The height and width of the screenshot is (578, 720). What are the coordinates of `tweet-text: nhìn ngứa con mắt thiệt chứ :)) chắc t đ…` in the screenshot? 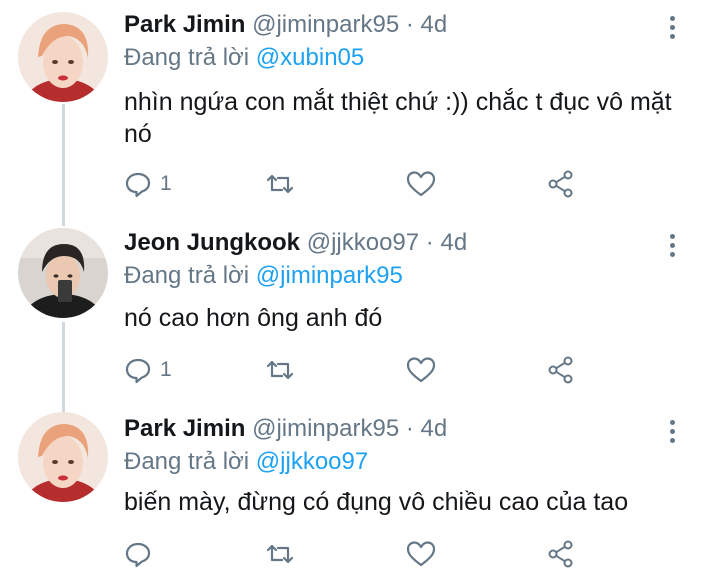 It's located at (398, 118).